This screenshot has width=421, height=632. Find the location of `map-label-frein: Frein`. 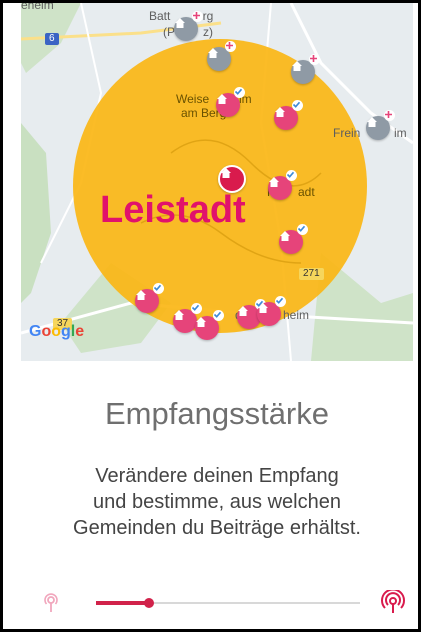

map-label-frein: Frein is located at coordinates (347, 133).